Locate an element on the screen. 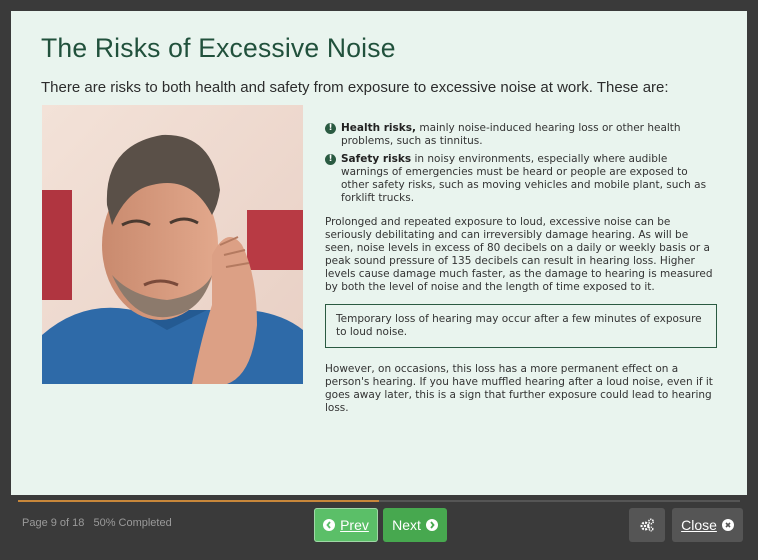 This screenshot has height=560, width=758. bullet-bold: Health risks, is located at coordinates (378, 128).